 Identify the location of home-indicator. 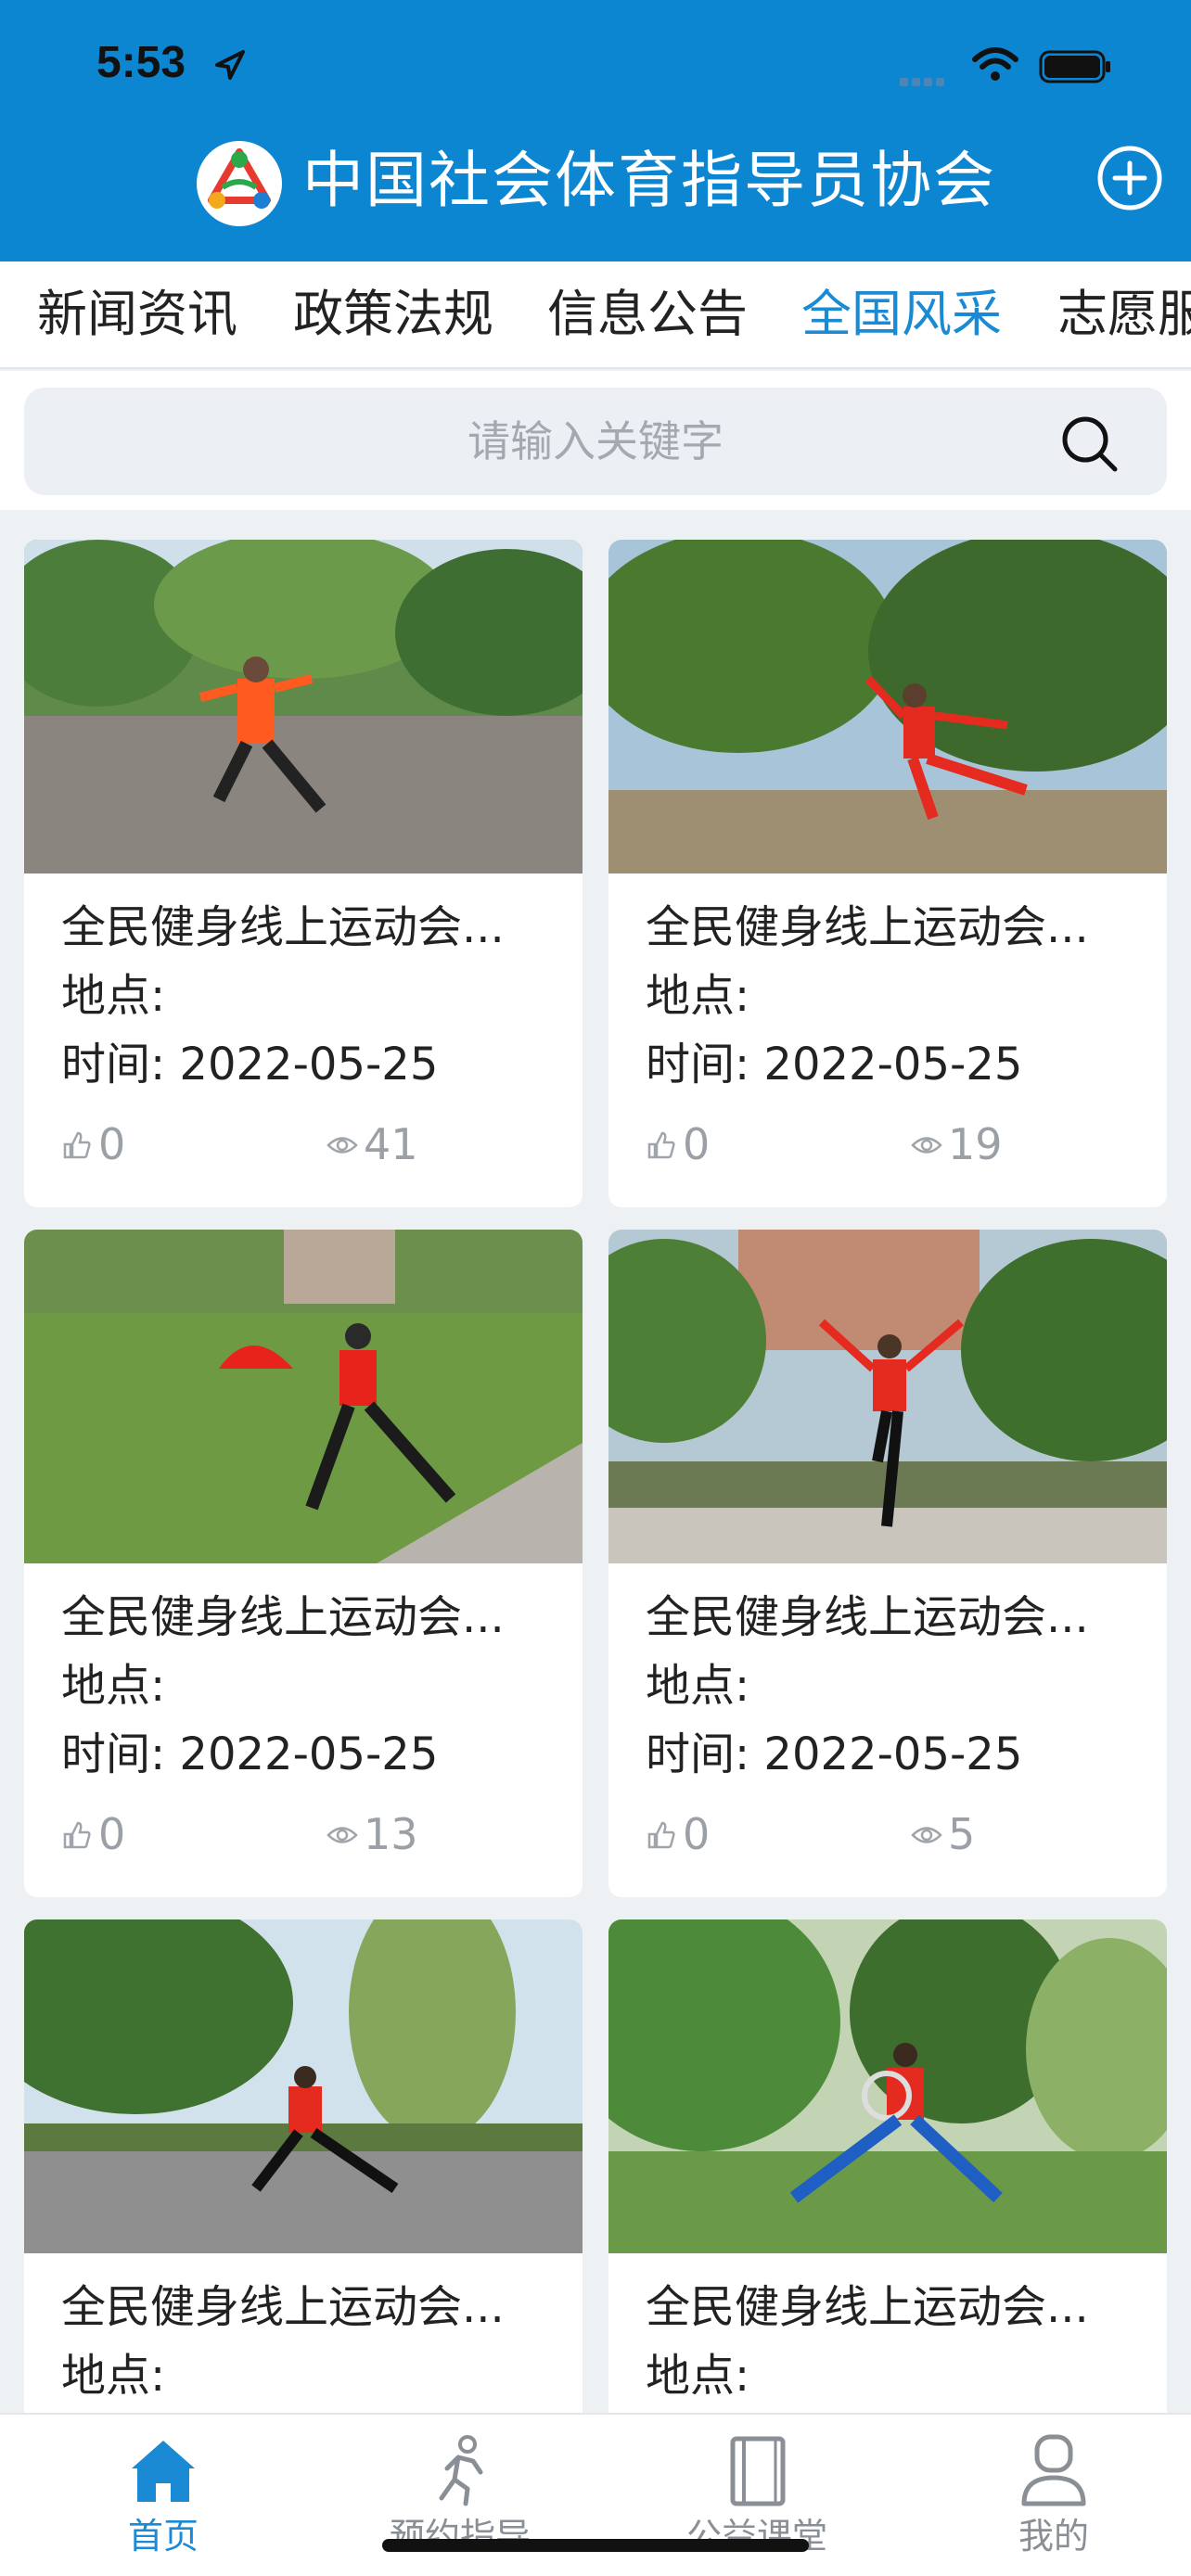
(595, 2545).